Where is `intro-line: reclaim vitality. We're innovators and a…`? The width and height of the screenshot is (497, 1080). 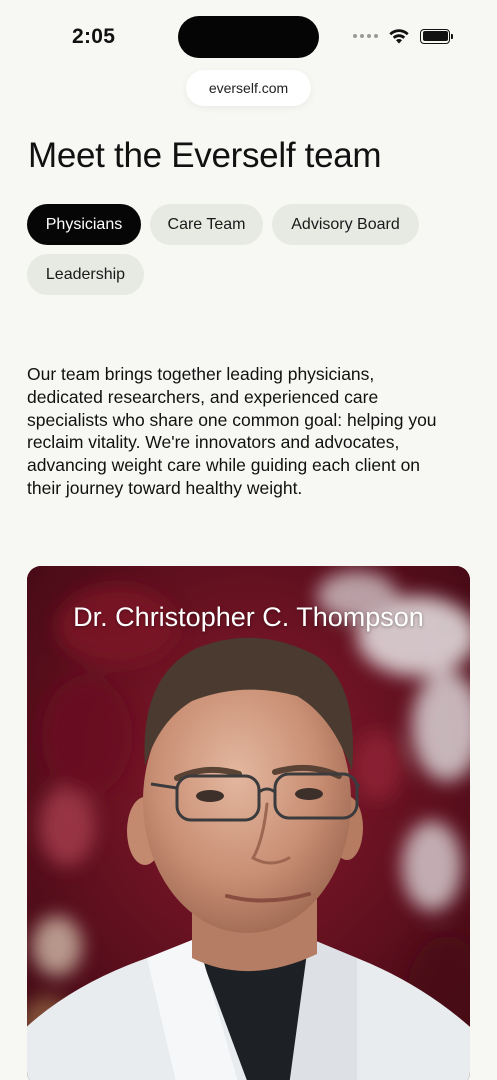
intro-line: reclaim vitality. We're innovators and a… is located at coordinates (213, 442).